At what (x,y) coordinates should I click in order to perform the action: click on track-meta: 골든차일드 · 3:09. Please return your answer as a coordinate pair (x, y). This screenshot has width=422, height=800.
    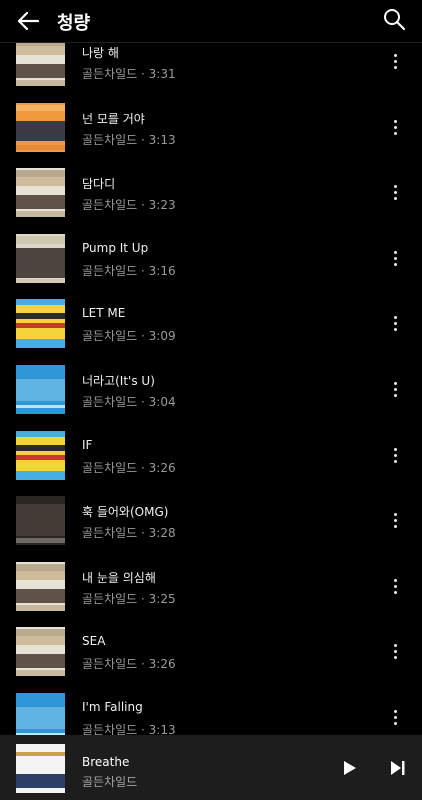
    Looking at the image, I should click on (129, 335).